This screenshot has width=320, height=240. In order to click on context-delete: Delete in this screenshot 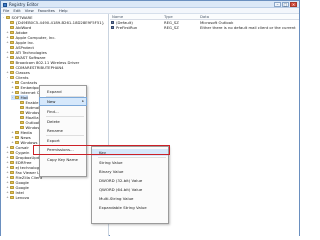, I will do `click(63, 121)`.